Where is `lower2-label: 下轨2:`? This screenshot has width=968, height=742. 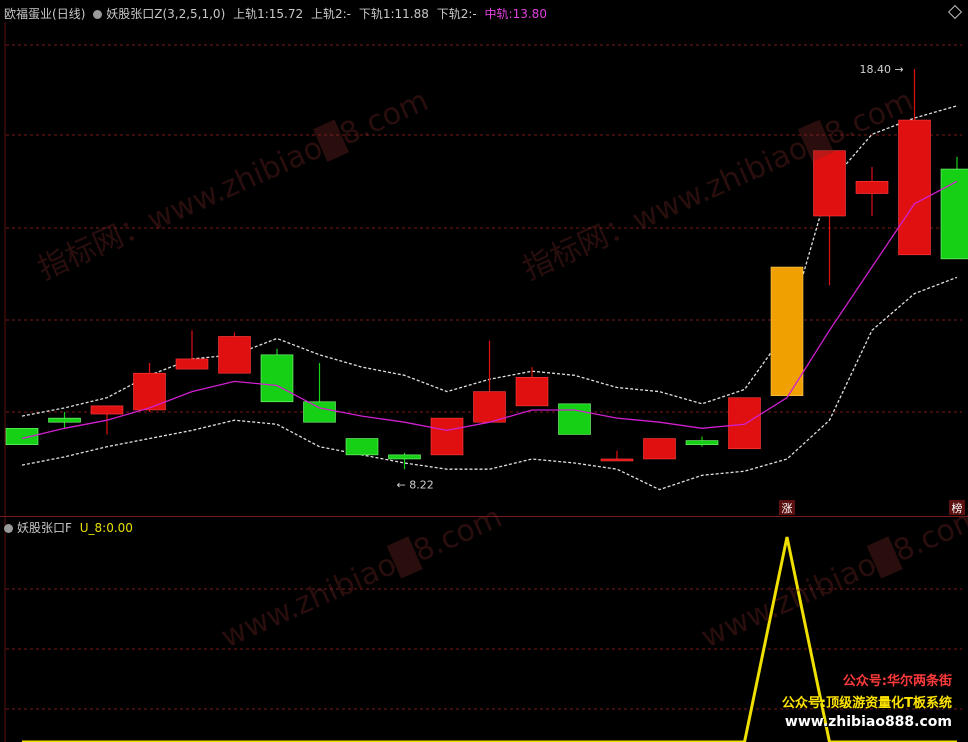
lower2-label: 下轨2: is located at coordinates (454, 14).